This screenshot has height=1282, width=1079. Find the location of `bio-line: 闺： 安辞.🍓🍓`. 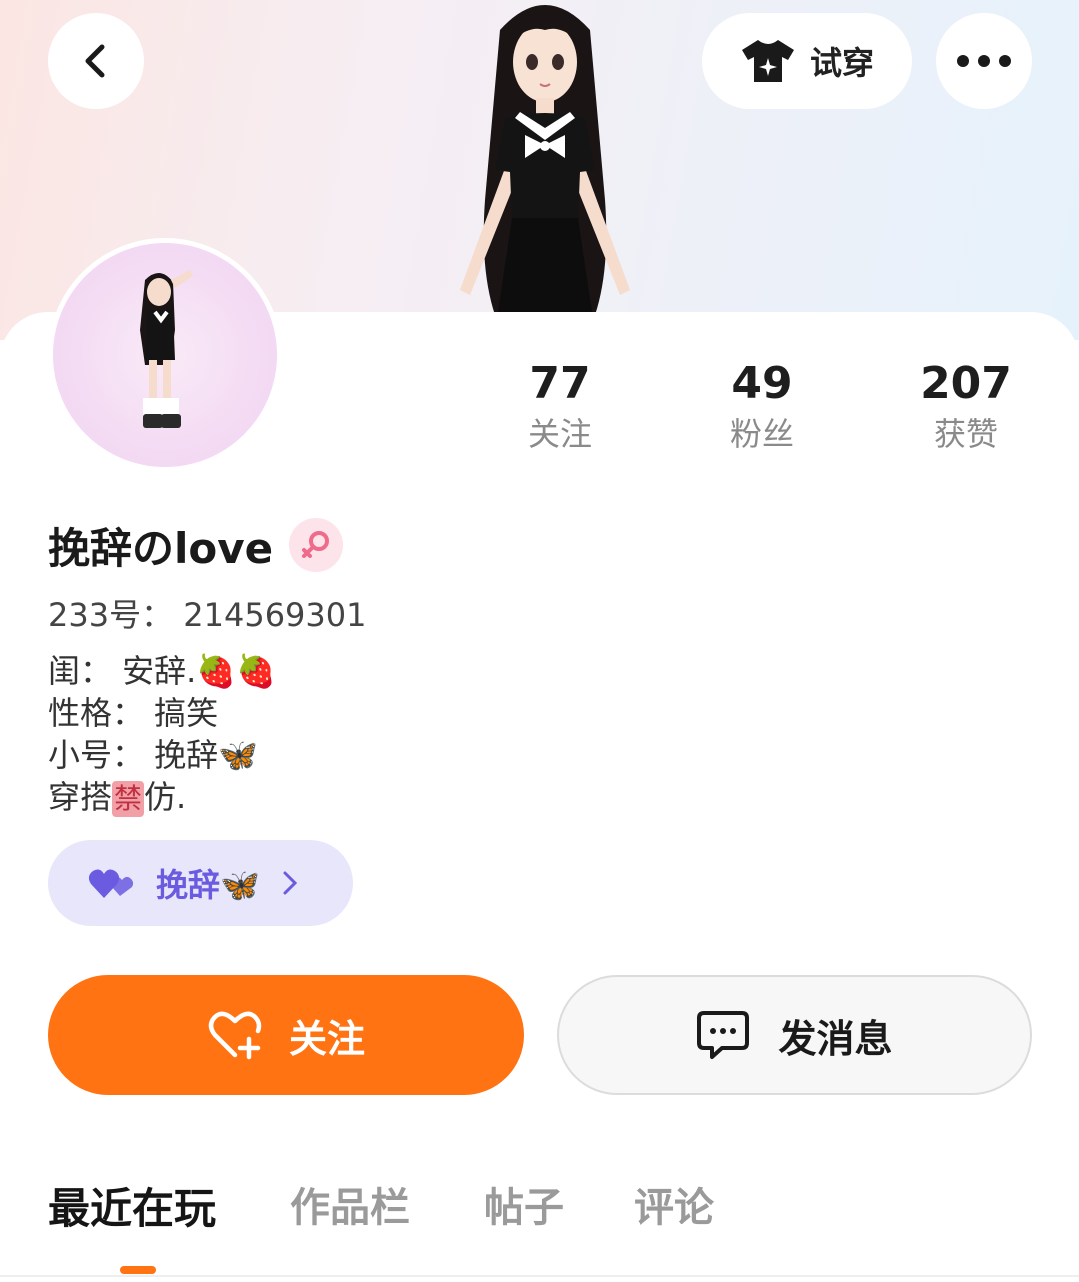

bio-line: 闺： 安辞.🍓🍓 is located at coordinates (162, 671).